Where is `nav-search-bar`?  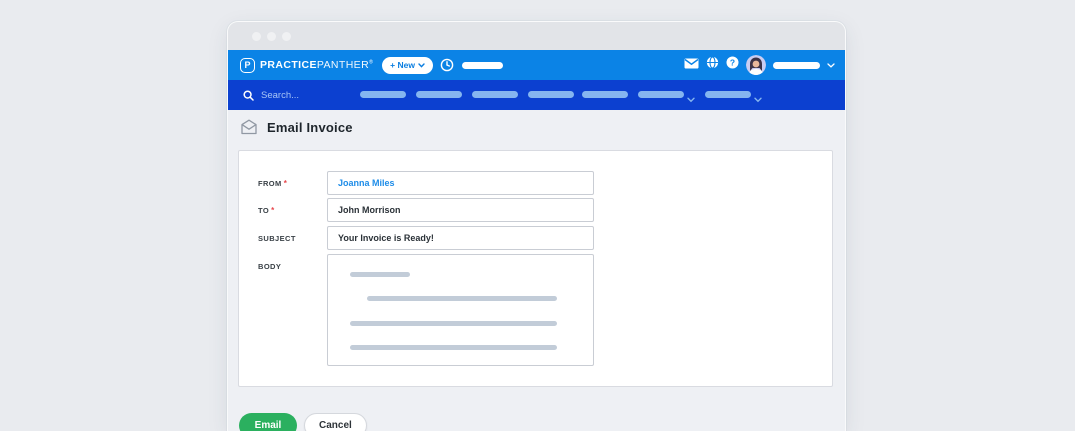
nav-search-bar is located at coordinates (536, 95).